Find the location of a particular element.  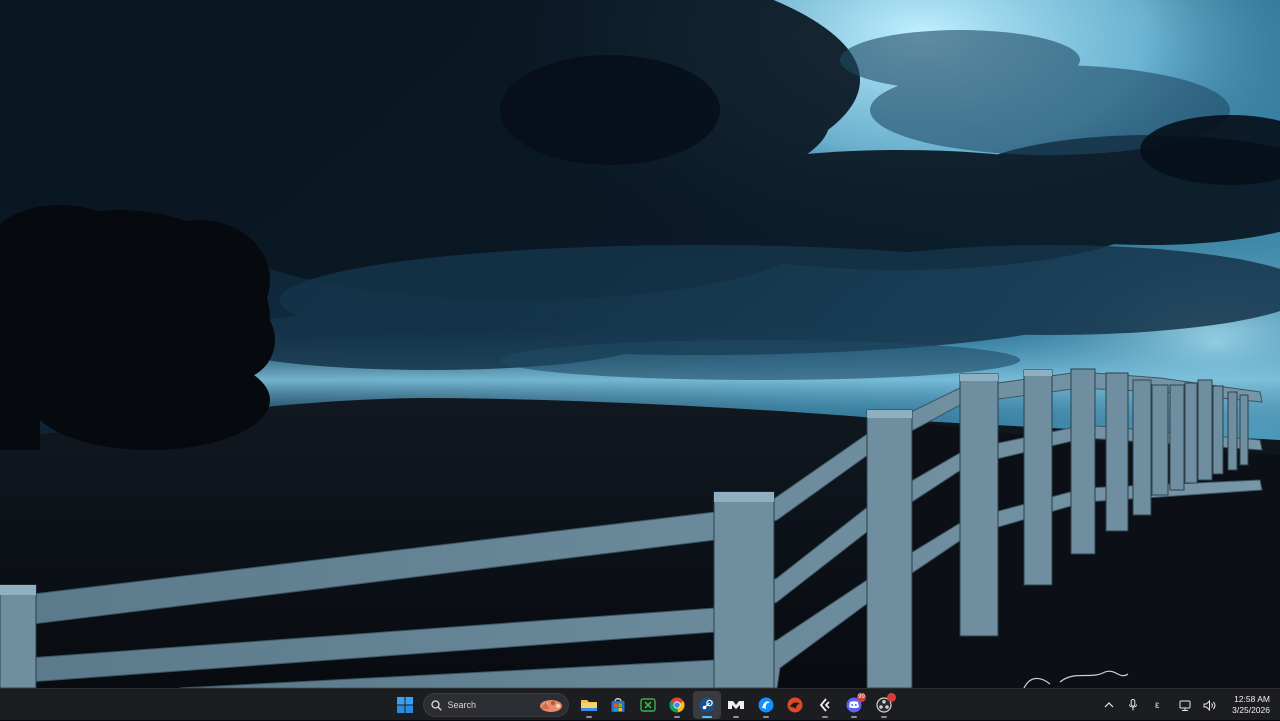

taskbar: Search 99 ε 12:58 AM 3/25/2026 is located at coordinates (640, 704).